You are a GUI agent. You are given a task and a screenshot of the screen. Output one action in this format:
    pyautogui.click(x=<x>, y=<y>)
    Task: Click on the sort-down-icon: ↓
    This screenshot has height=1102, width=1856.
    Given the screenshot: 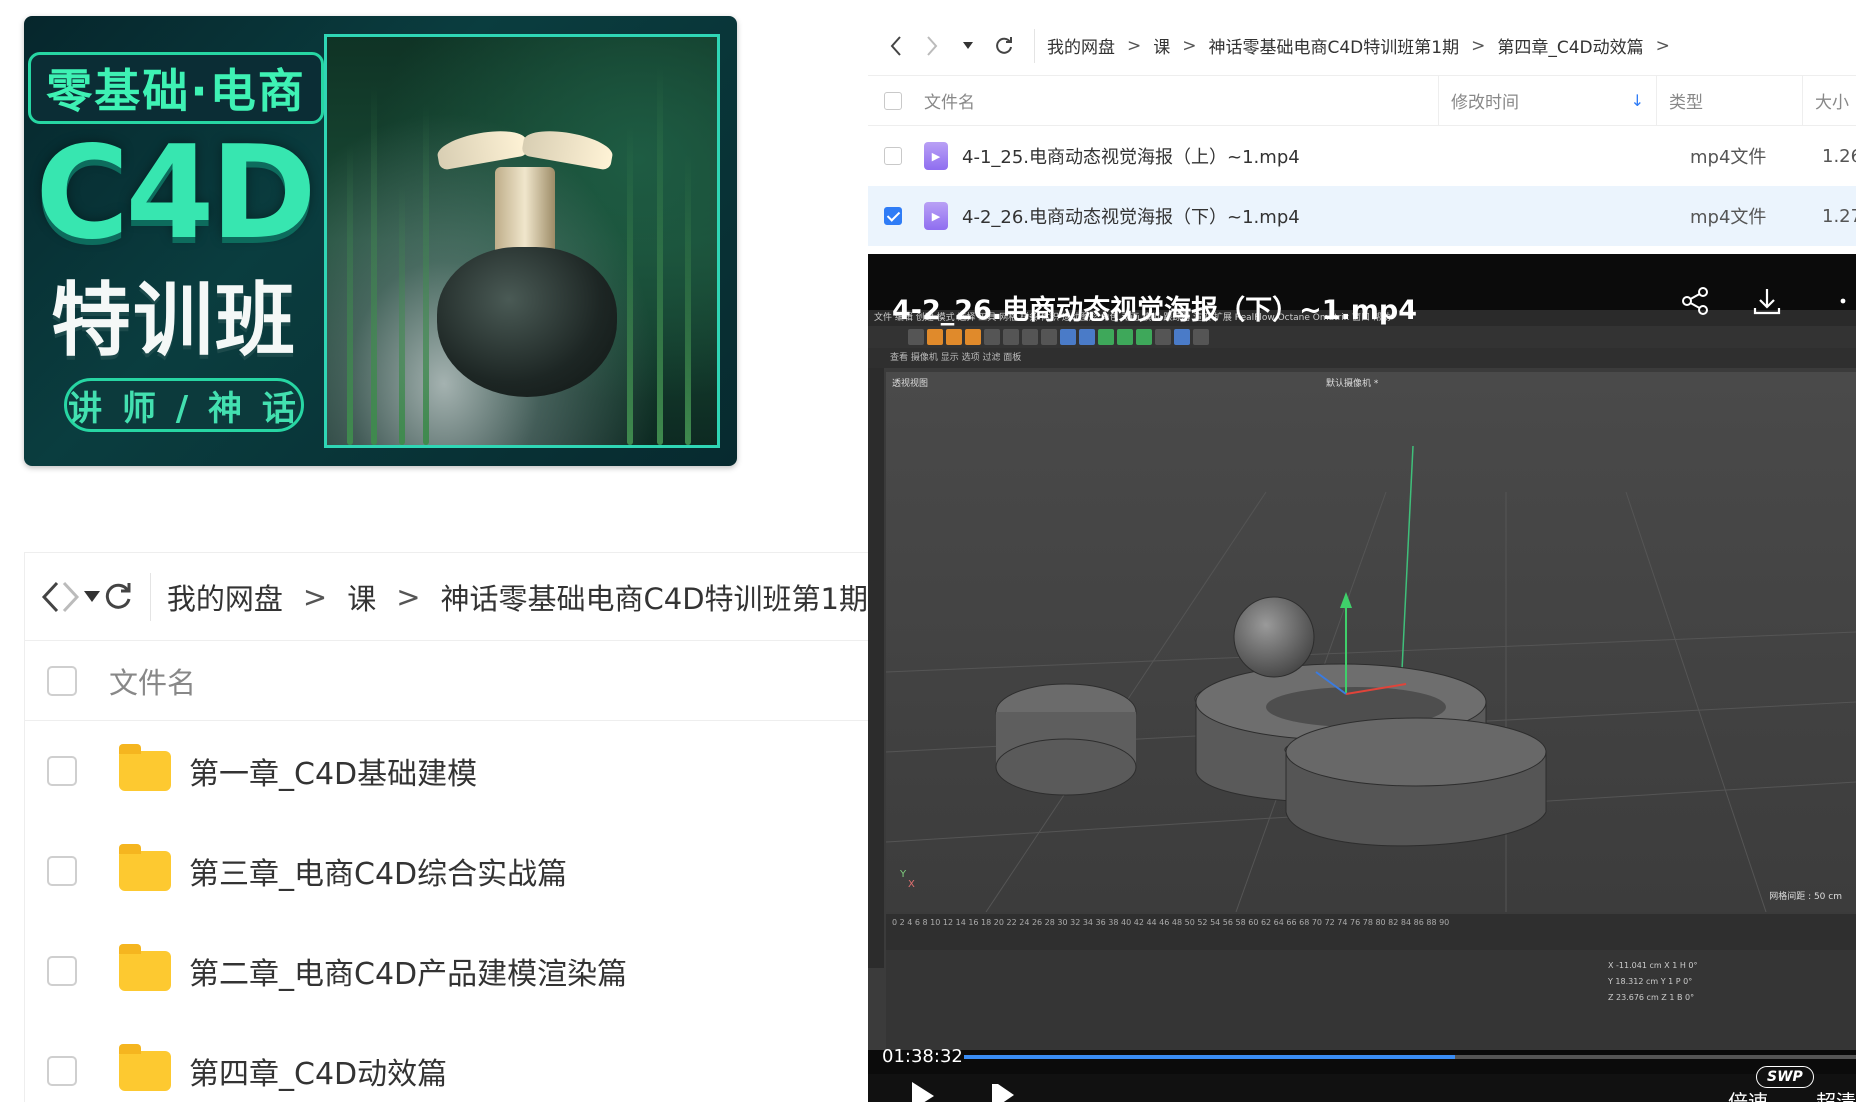 What is the action you would take?
    pyautogui.click(x=1637, y=100)
    